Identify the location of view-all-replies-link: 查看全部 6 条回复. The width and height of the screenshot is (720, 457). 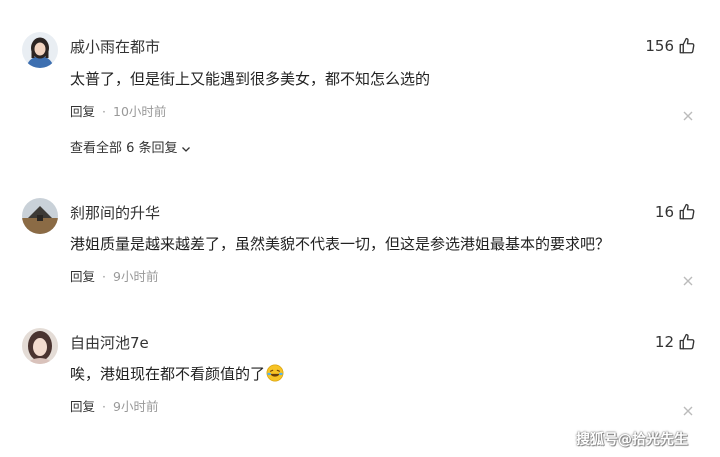
(130, 149).